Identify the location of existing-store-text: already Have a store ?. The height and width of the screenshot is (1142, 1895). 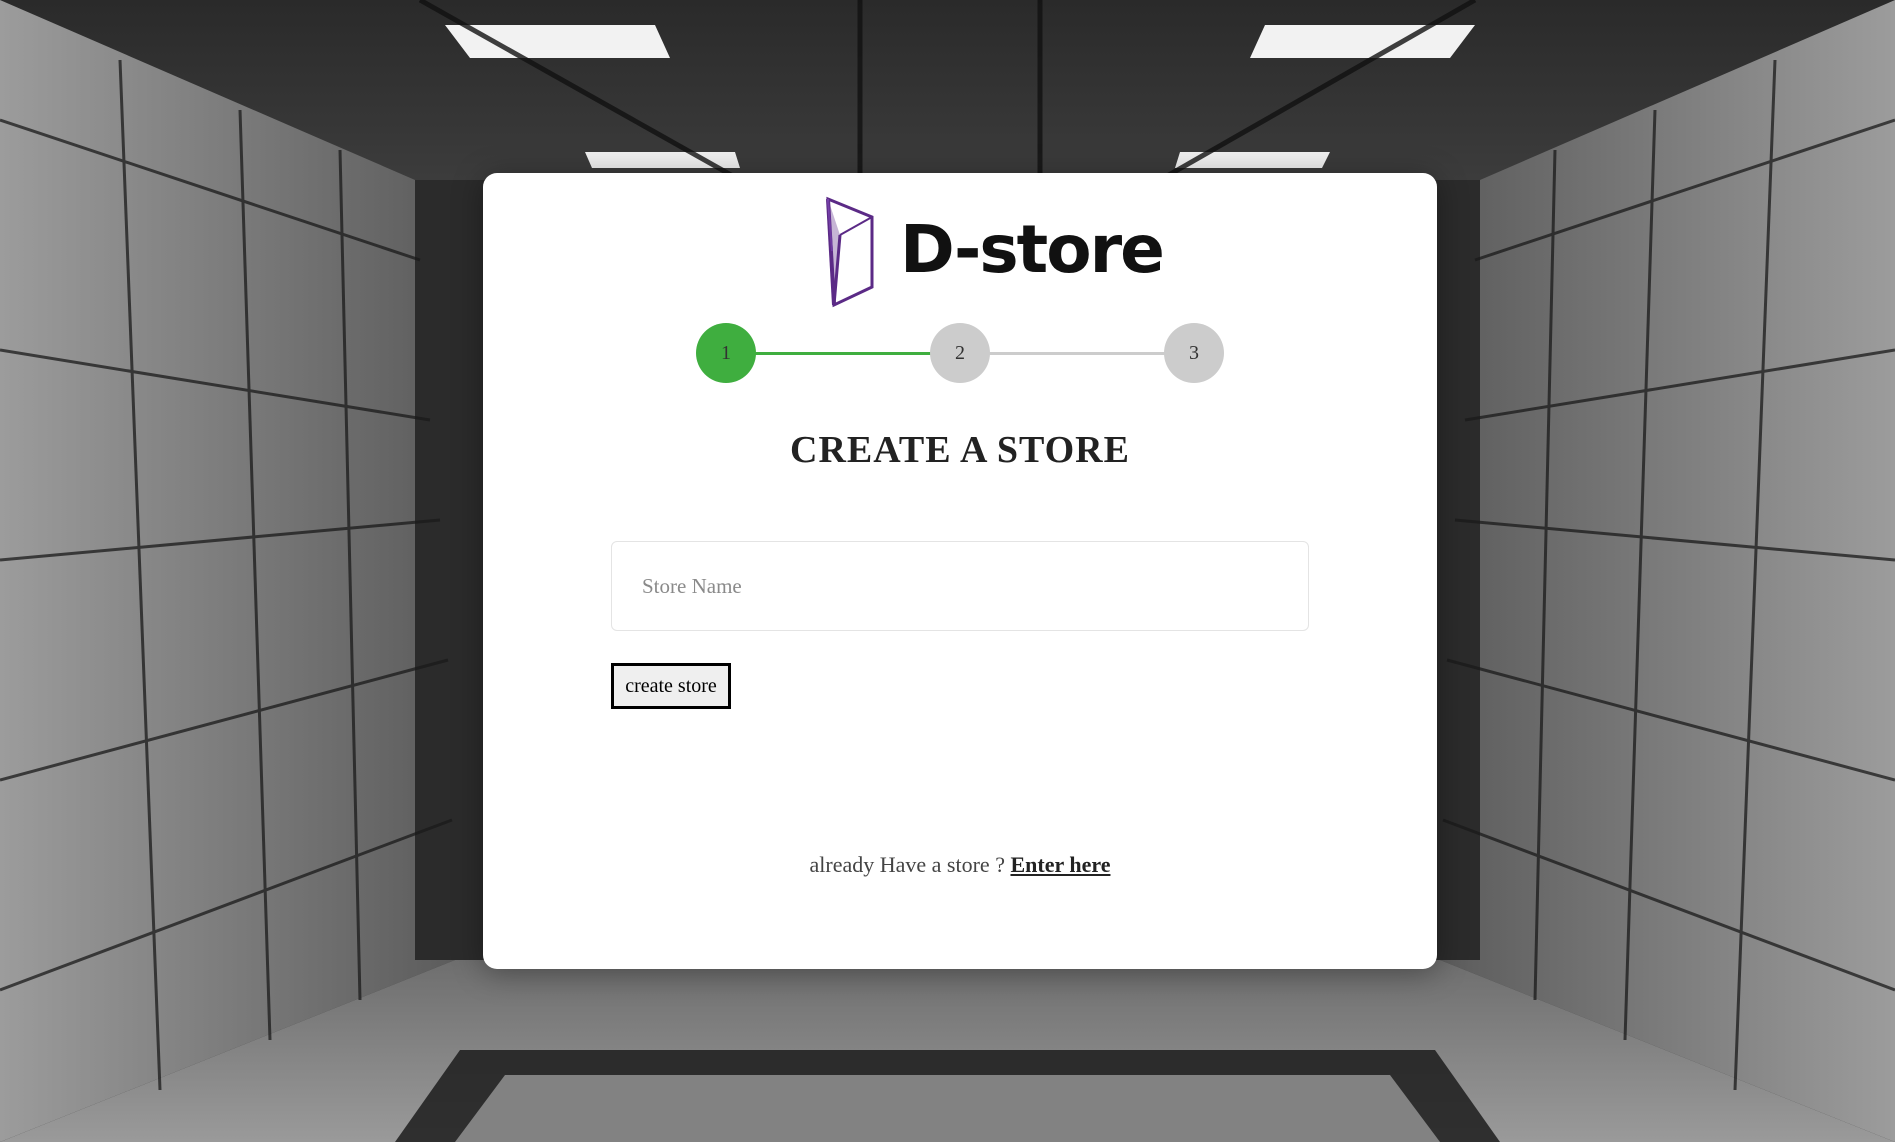
(907, 864).